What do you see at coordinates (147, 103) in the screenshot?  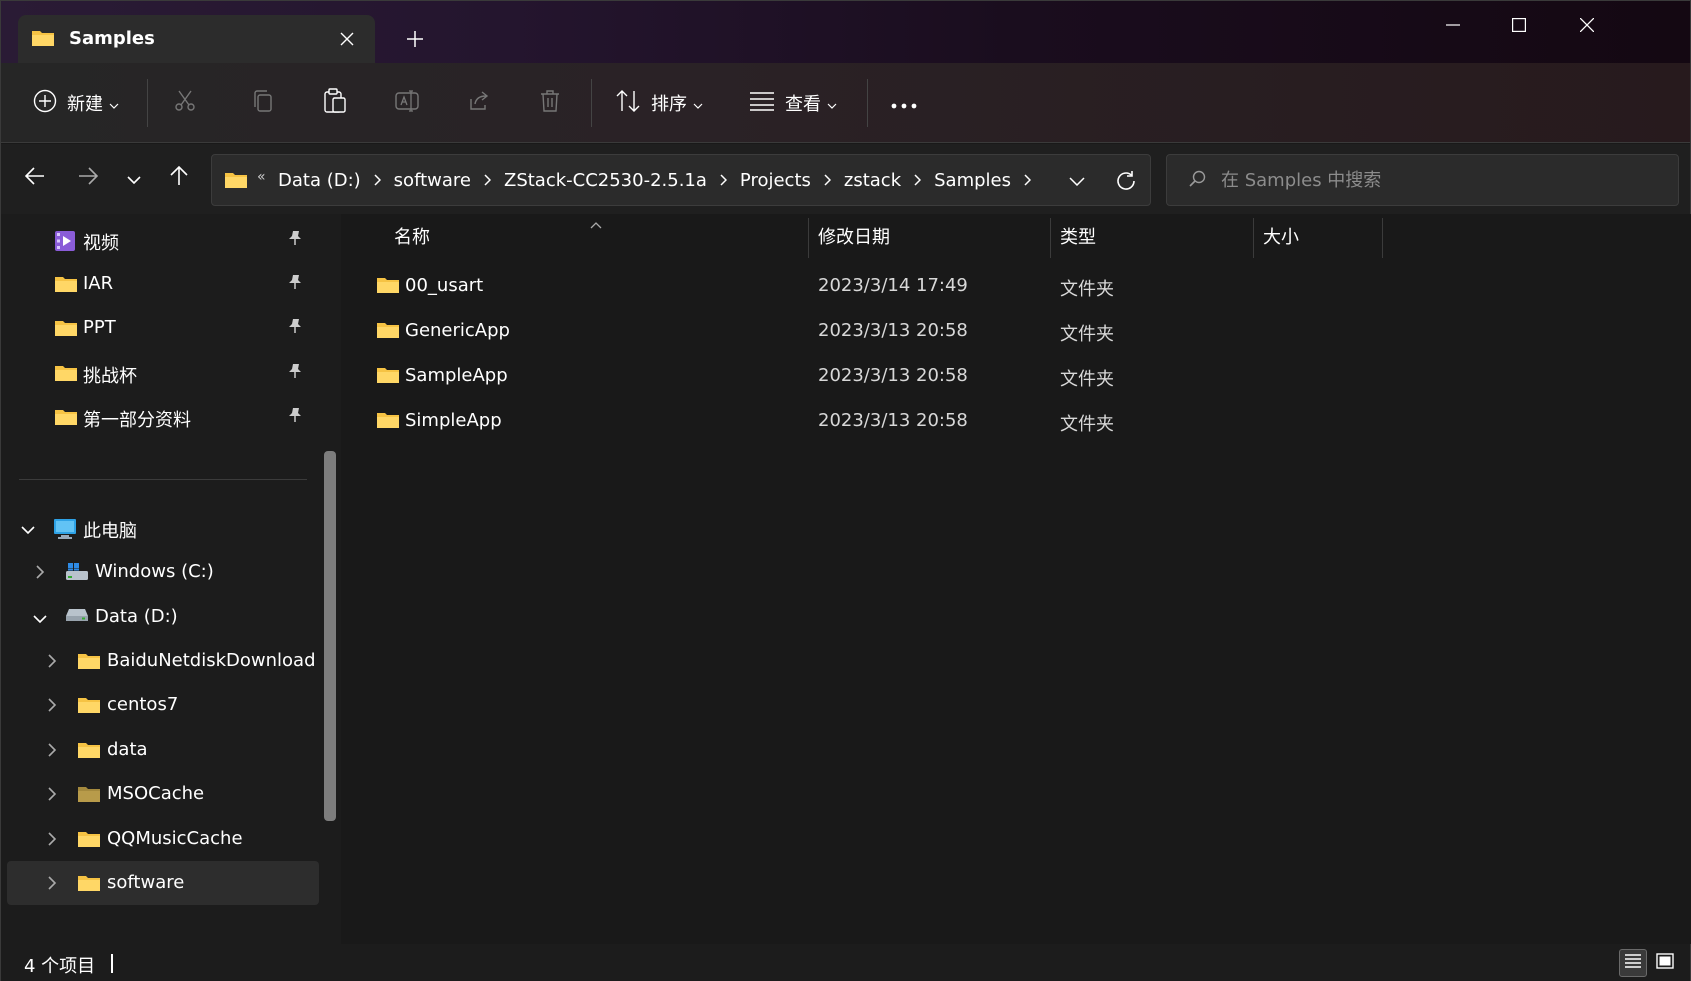 I see `toolbar-divider` at bounding box center [147, 103].